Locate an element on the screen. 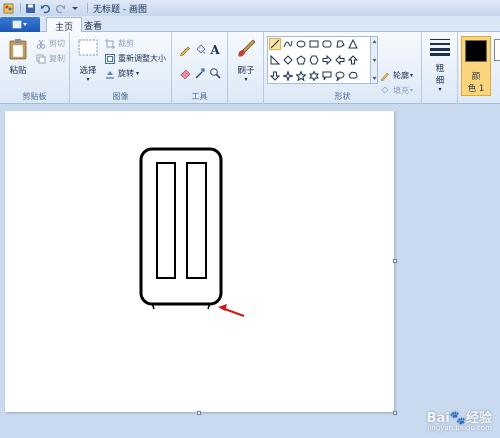 Image resolution: width=500 pixels, height=438 pixels. tab-view: 查看 is located at coordinates (93, 25).